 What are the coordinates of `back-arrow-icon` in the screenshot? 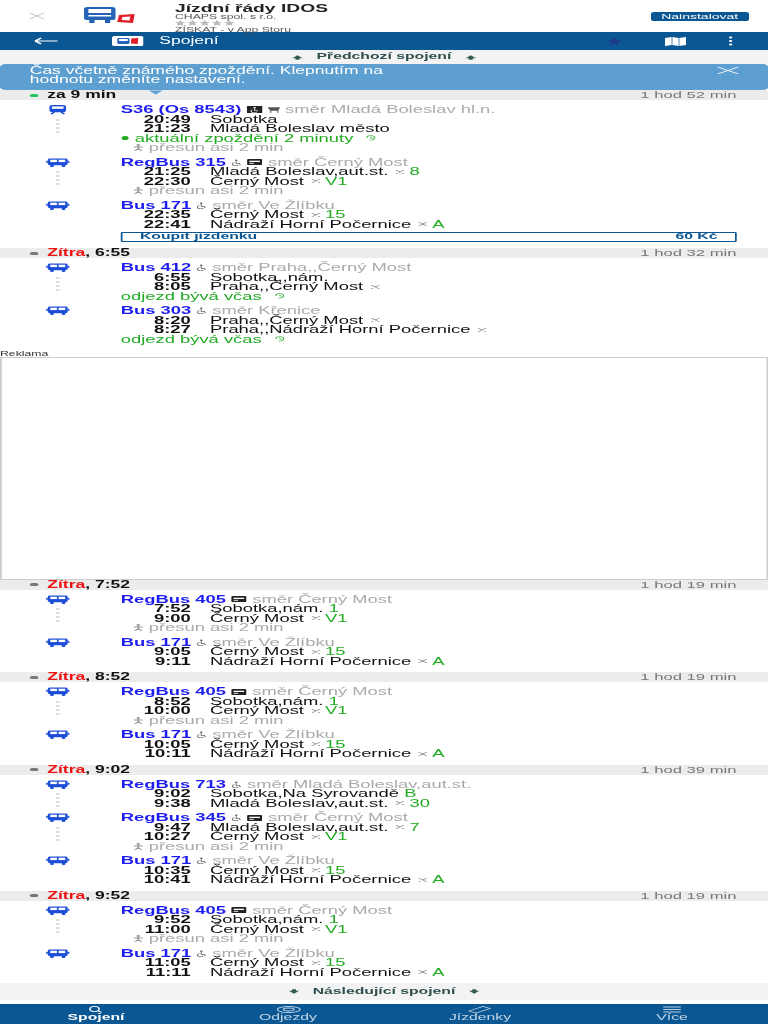 It's located at (45, 41).